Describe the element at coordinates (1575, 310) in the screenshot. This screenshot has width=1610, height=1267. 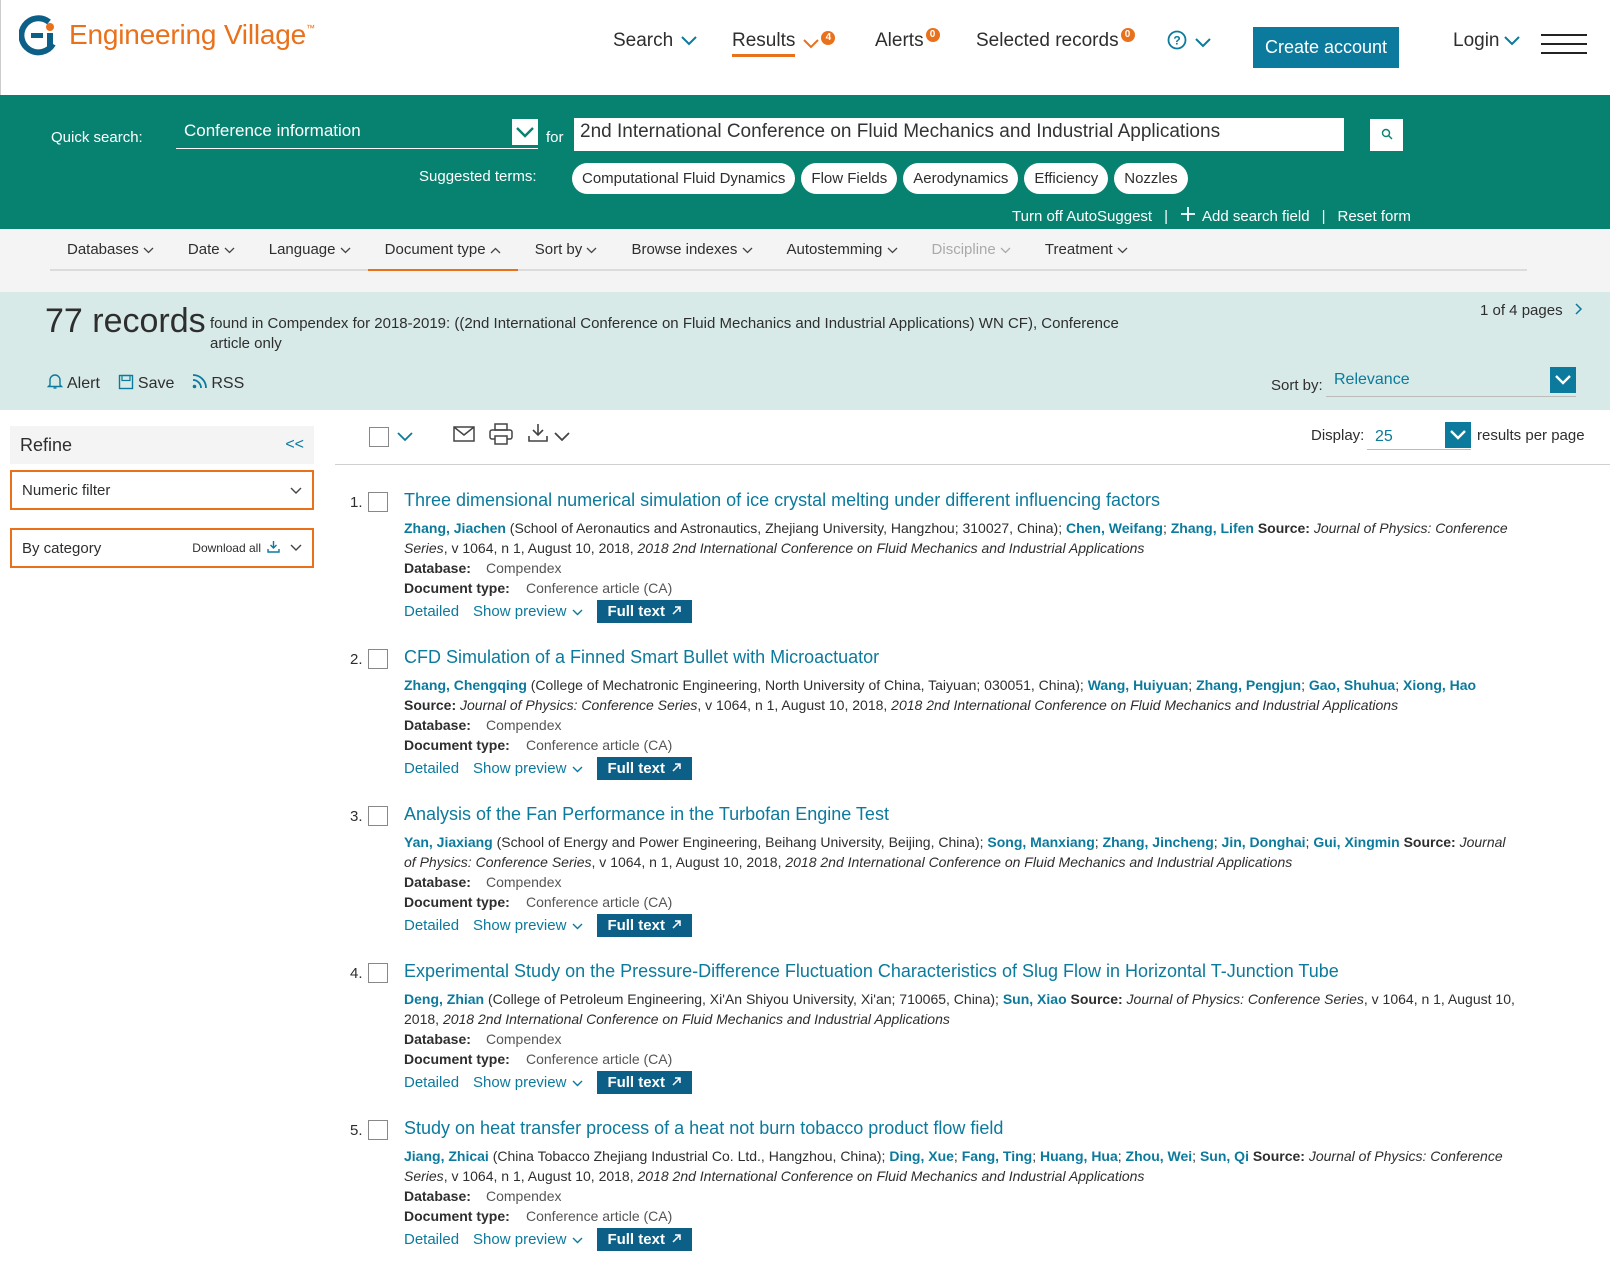
I see `chevron-right-icon` at that location.